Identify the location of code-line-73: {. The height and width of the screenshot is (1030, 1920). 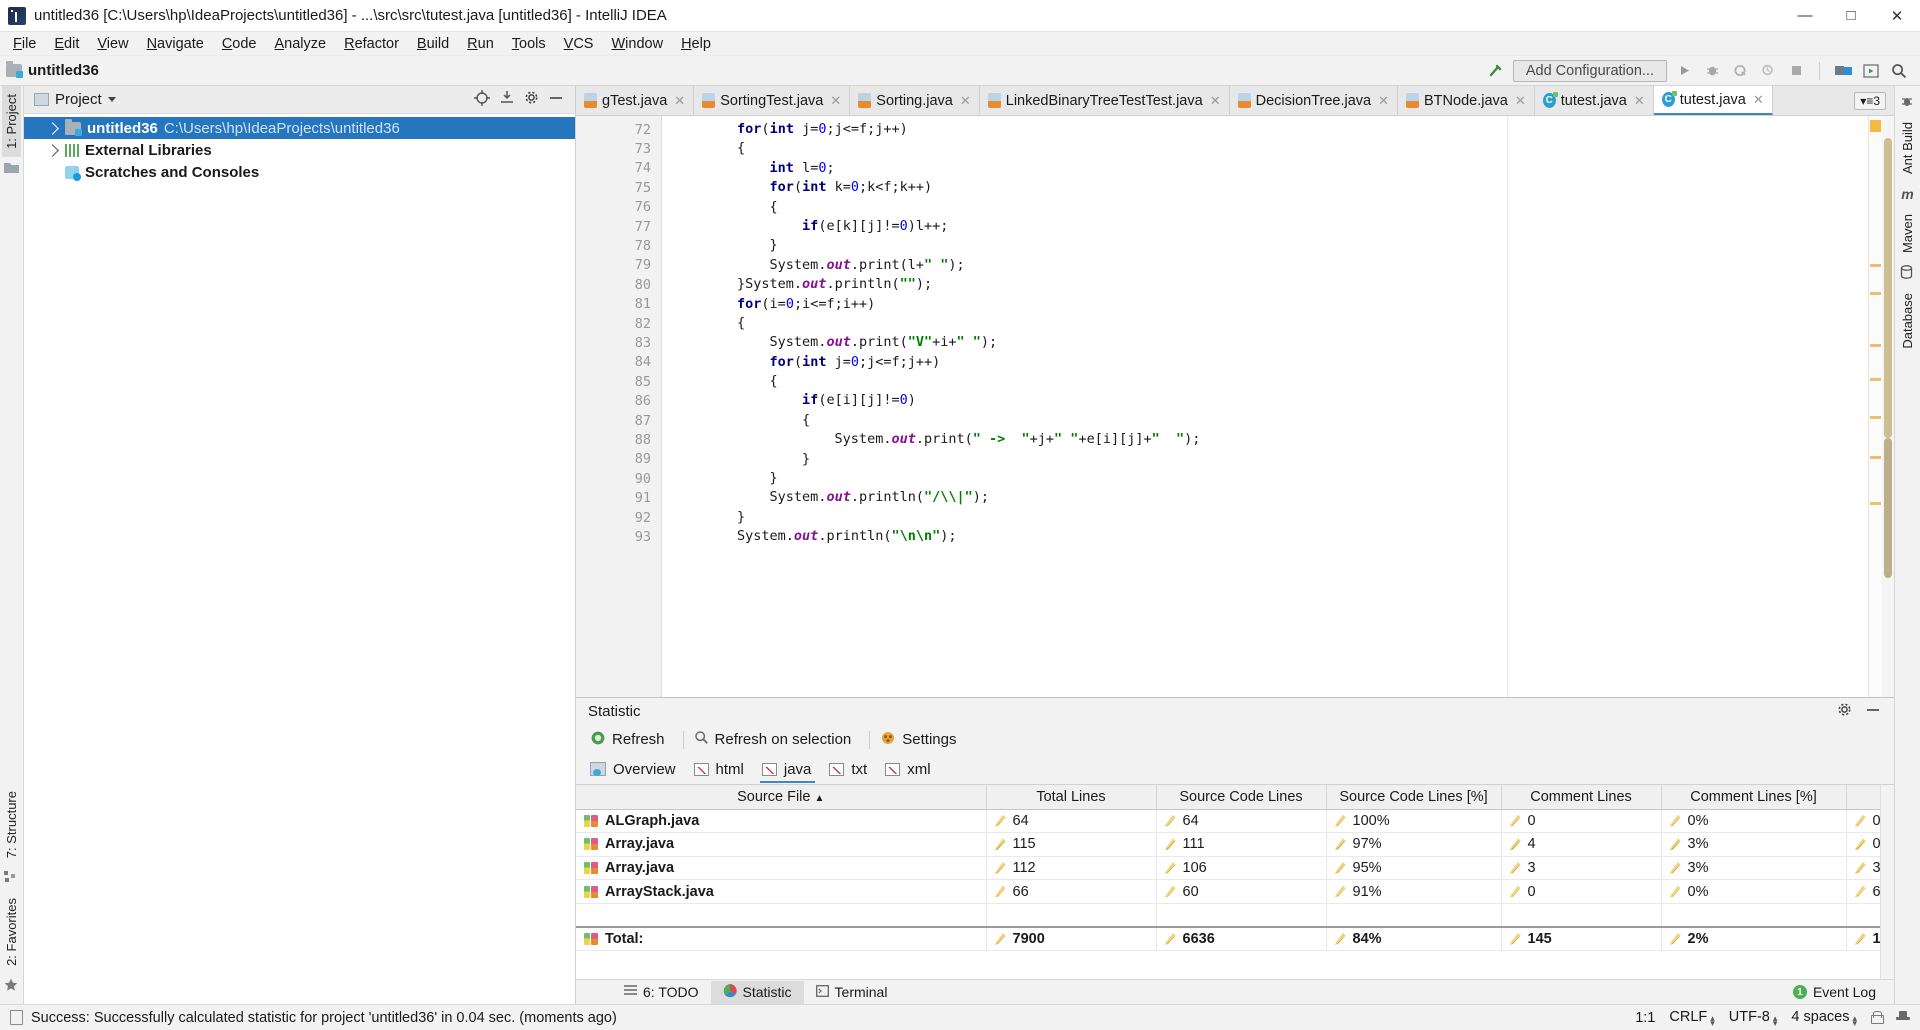
(1265, 148).